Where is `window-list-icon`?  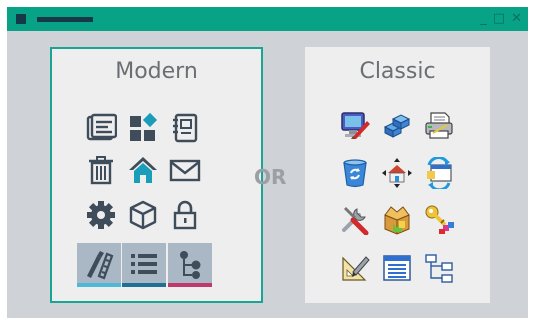
window-list-icon is located at coordinates (397, 268).